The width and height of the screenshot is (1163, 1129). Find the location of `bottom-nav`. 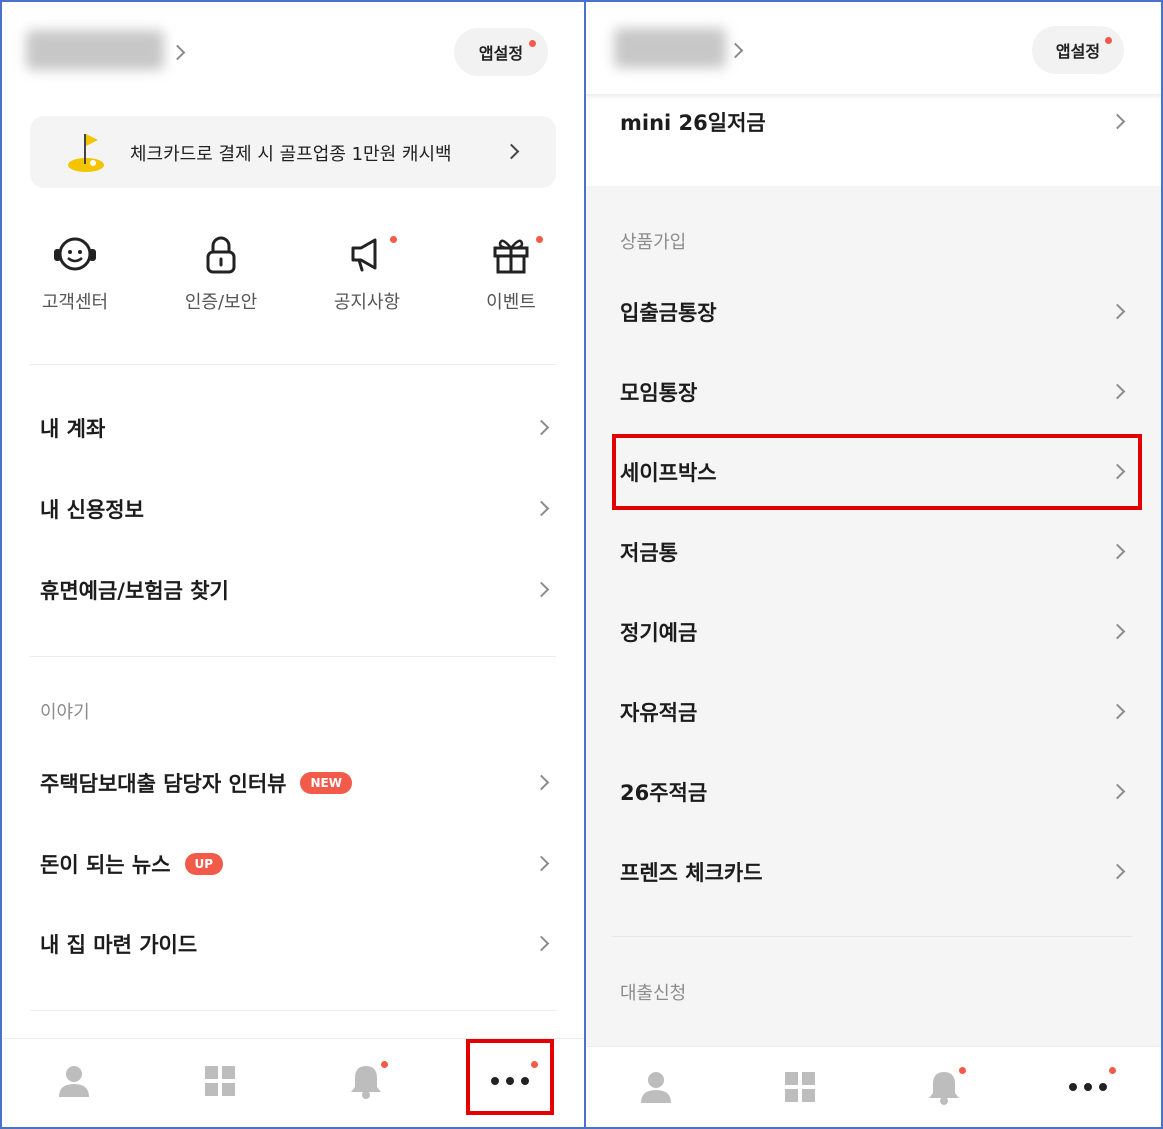

bottom-nav is located at coordinates (873, 1086).